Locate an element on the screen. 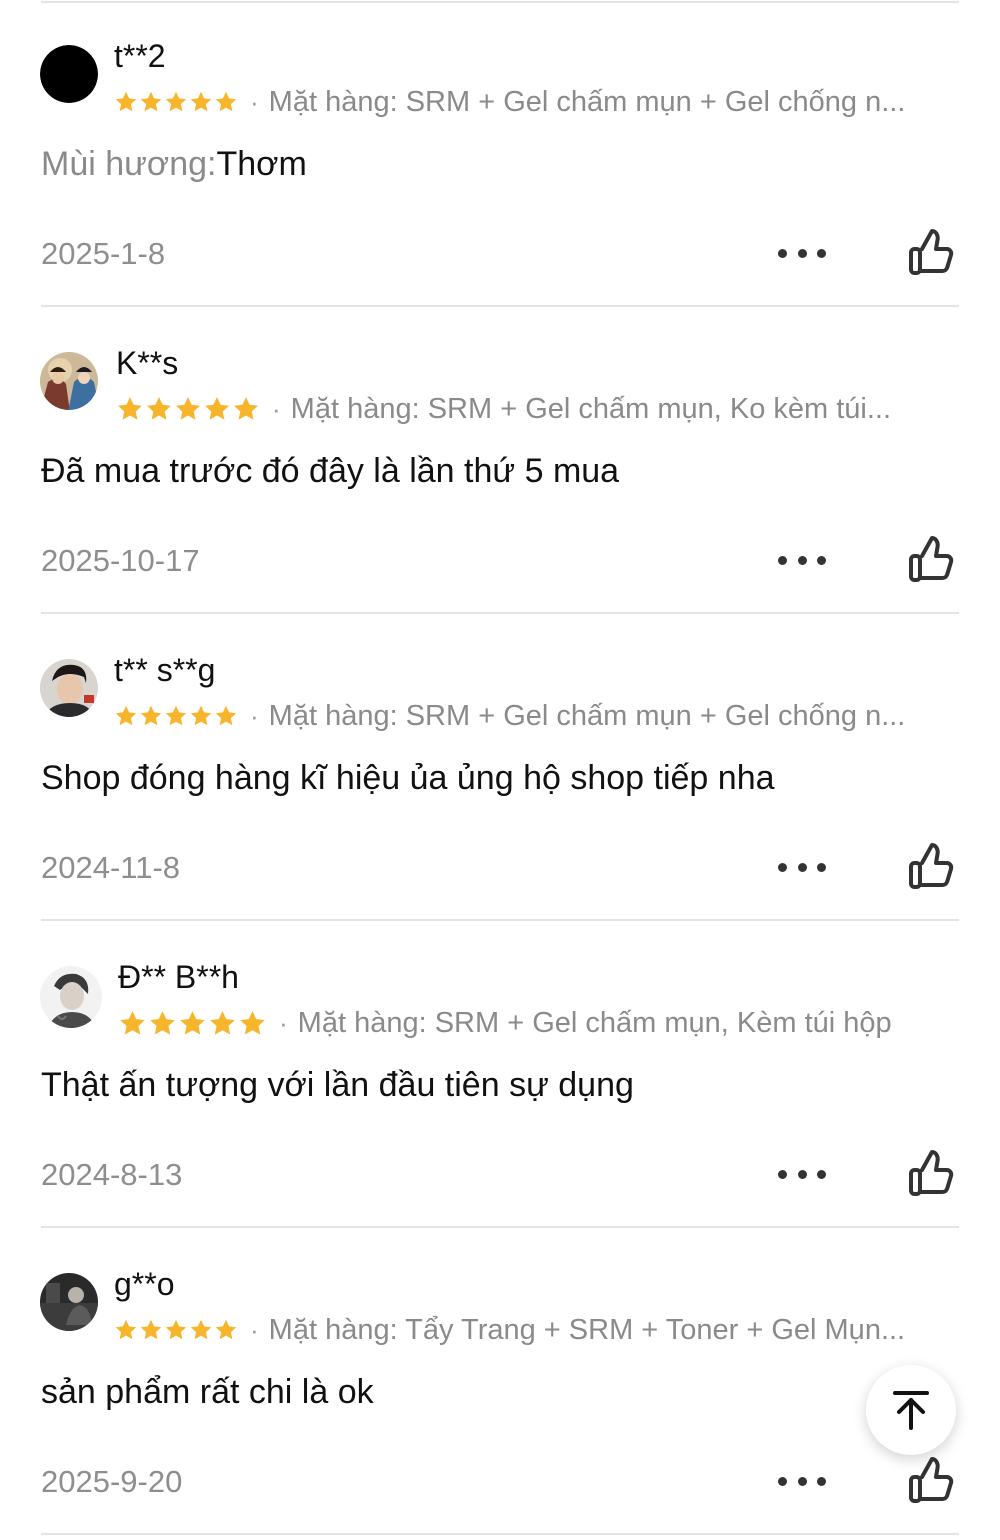 This screenshot has height=1540, width=1000. reviewer-name: Đ** B**h is located at coordinates (178, 977).